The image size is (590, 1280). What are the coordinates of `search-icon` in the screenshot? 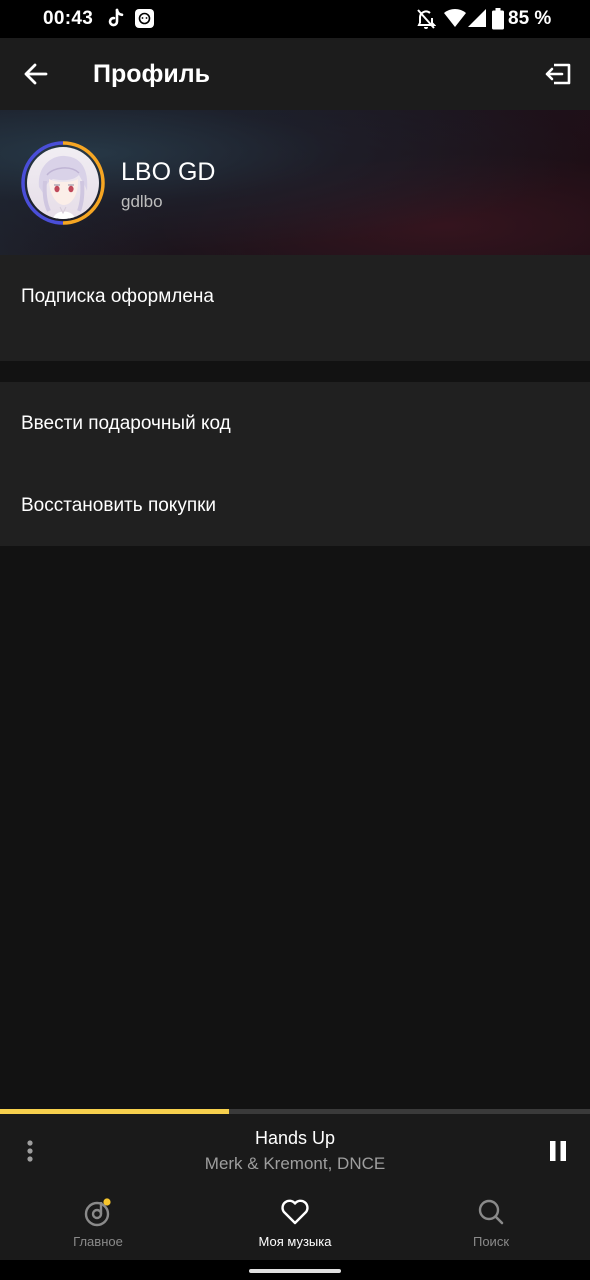 It's located at (491, 1212).